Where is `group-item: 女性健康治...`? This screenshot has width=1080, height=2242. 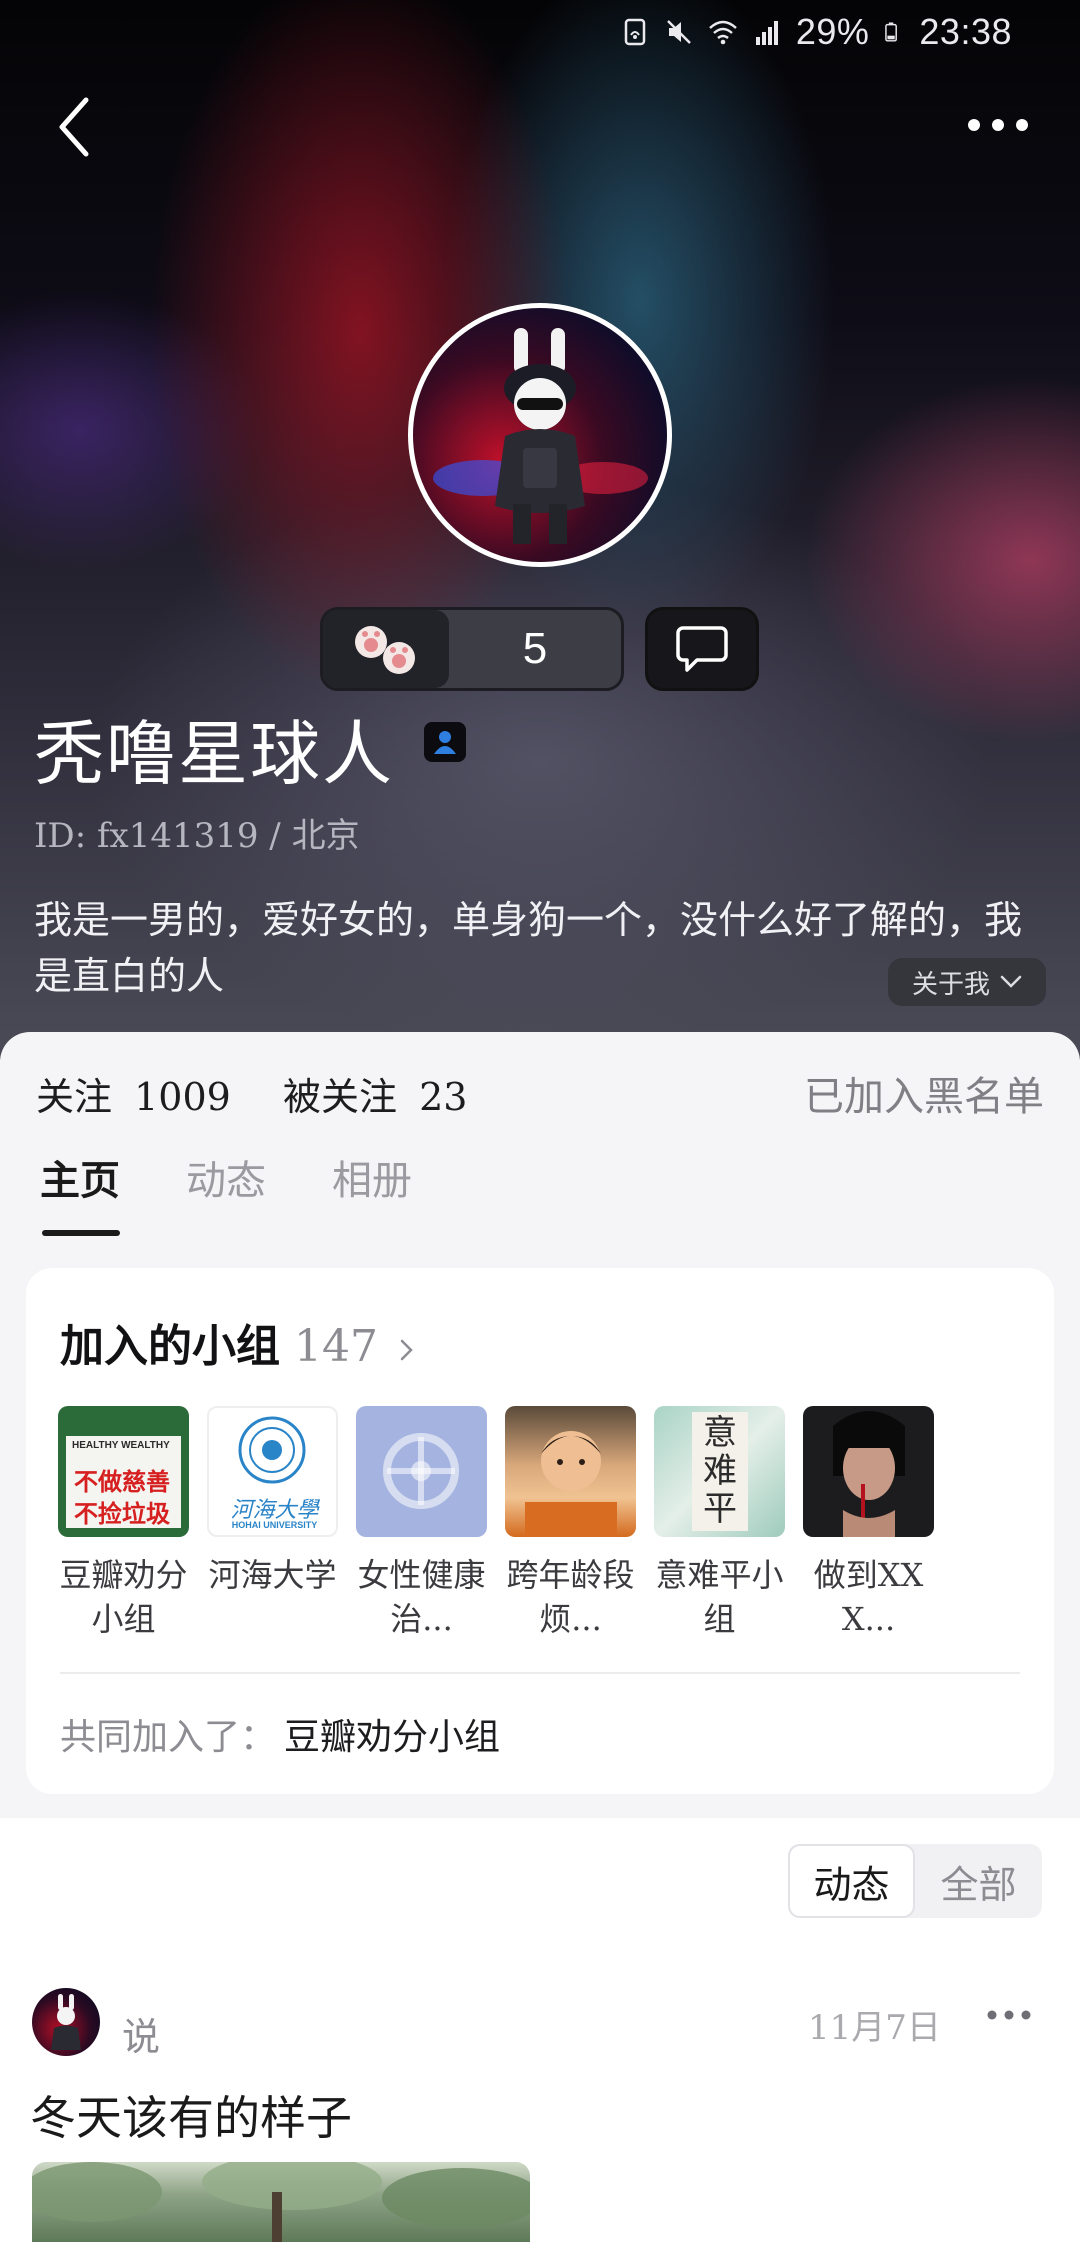
group-item: 女性健康治... is located at coordinates (421, 1523).